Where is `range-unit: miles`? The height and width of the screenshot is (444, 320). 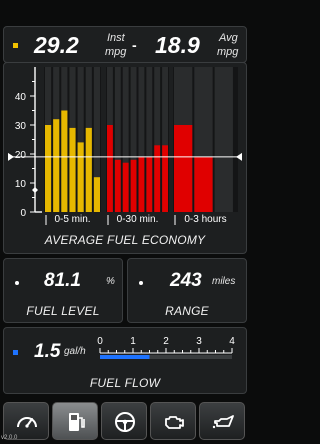
range-unit: miles is located at coordinates (224, 281).